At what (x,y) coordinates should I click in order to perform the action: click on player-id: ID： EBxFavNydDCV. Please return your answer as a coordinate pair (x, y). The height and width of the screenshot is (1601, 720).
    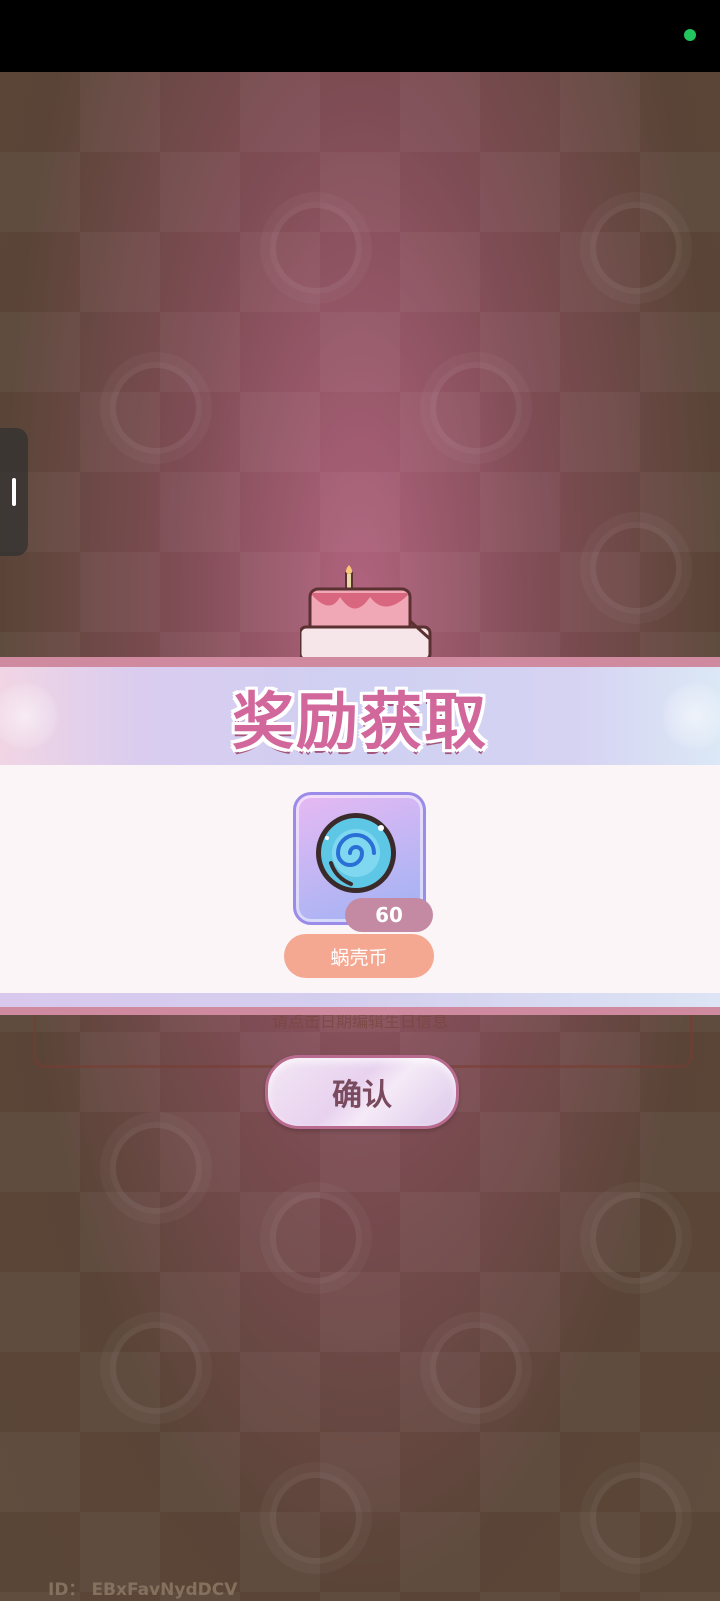
    Looking at the image, I should click on (142, 1587).